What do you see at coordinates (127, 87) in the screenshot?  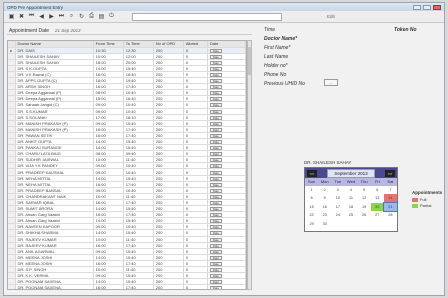 I see `table-row: DR. ARSH SINGH 16:00 17:40 200 0 Date` at bounding box center [127, 87].